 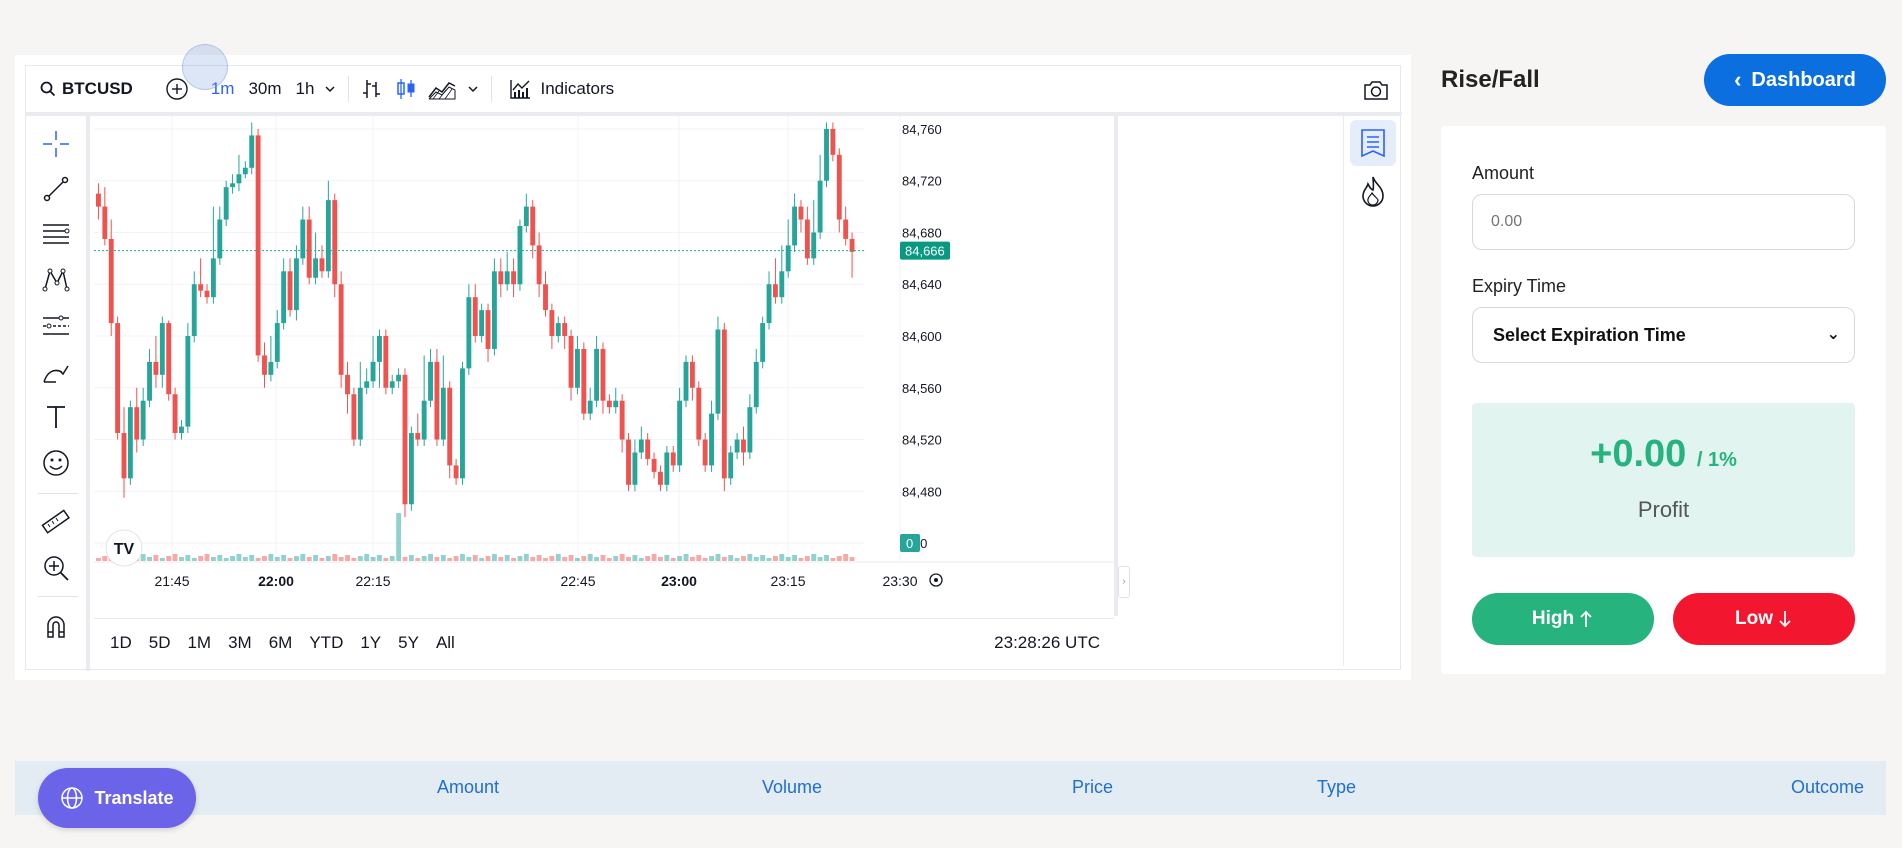 What do you see at coordinates (56, 234) in the screenshot?
I see `fib-retracement-icon` at bounding box center [56, 234].